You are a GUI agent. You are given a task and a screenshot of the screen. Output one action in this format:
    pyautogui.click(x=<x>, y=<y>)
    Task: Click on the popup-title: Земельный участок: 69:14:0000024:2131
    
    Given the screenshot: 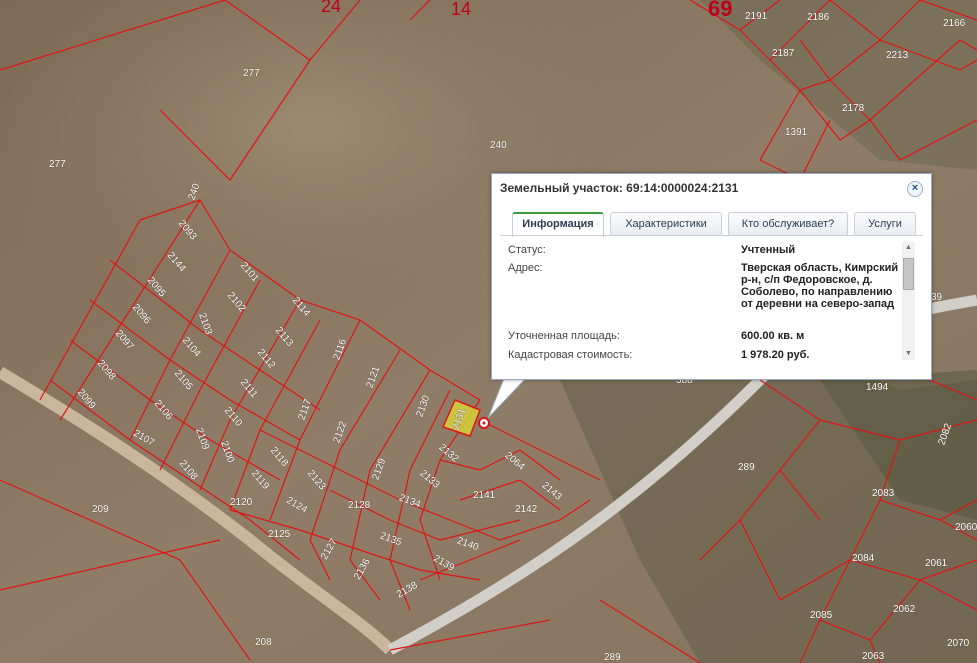 What is the action you would take?
    pyautogui.click(x=619, y=188)
    